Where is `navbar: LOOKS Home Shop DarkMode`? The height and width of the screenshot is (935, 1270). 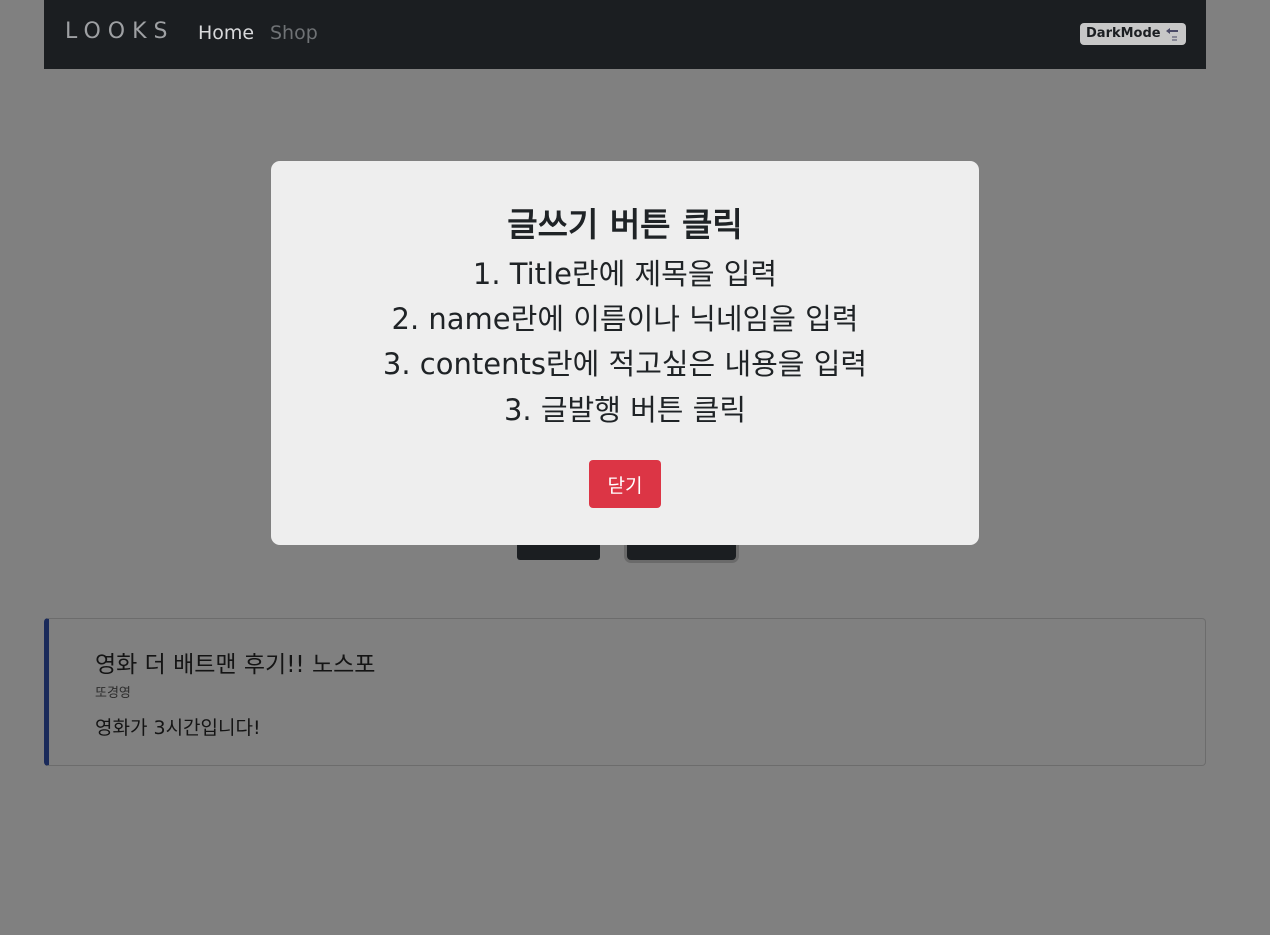 navbar: LOOKS Home Shop DarkMode is located at coordinates (625, 34).